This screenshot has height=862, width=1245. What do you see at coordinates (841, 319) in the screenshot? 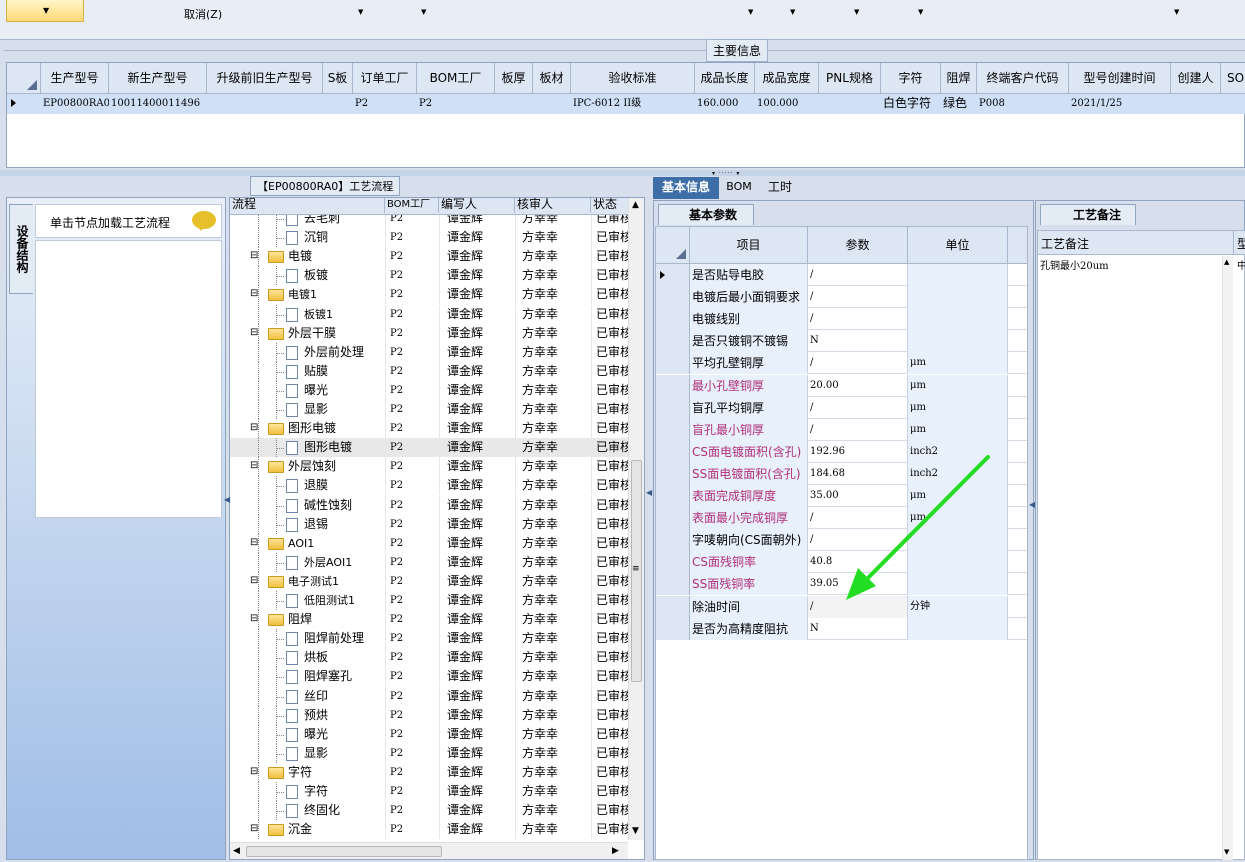
I see `param-row: 电镀线别 /` at bounding box center [841, 319].